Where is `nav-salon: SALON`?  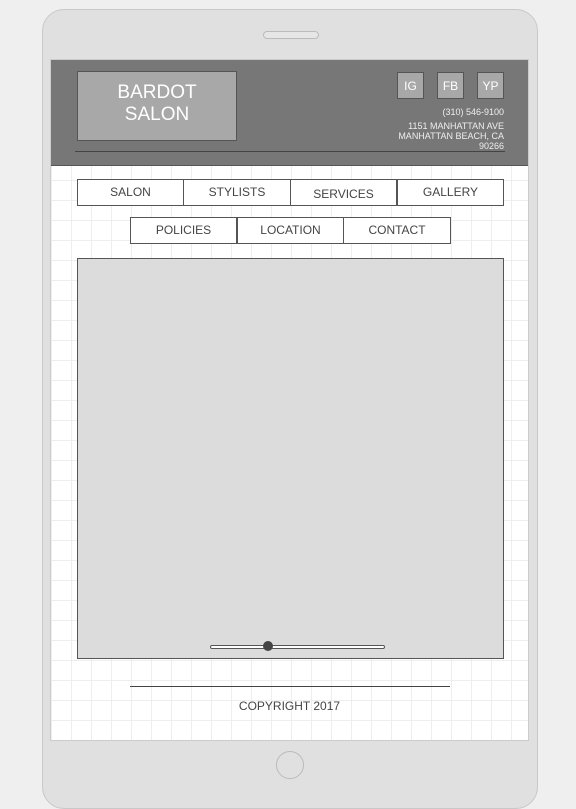
nav-salon: SALON is located at coordinates (130, 192).